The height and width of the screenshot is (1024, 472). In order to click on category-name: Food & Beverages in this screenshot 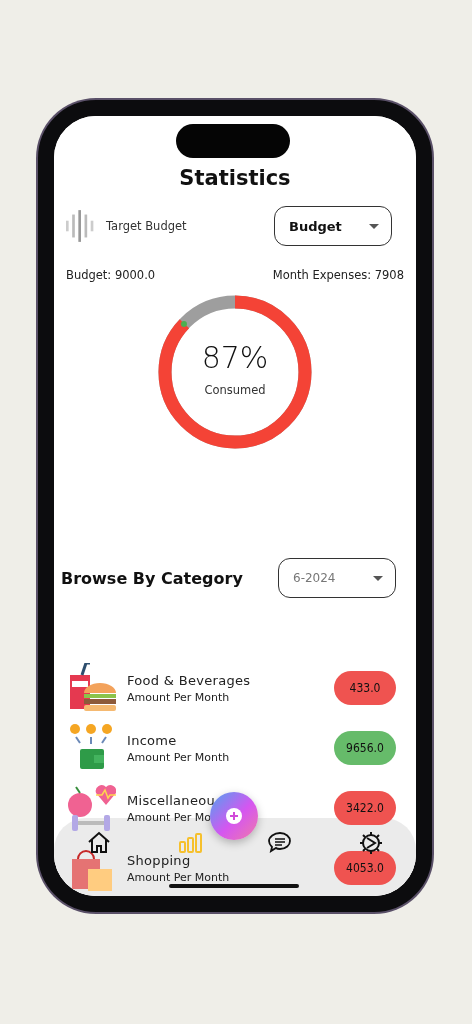, I will do `click(189, 680)`.